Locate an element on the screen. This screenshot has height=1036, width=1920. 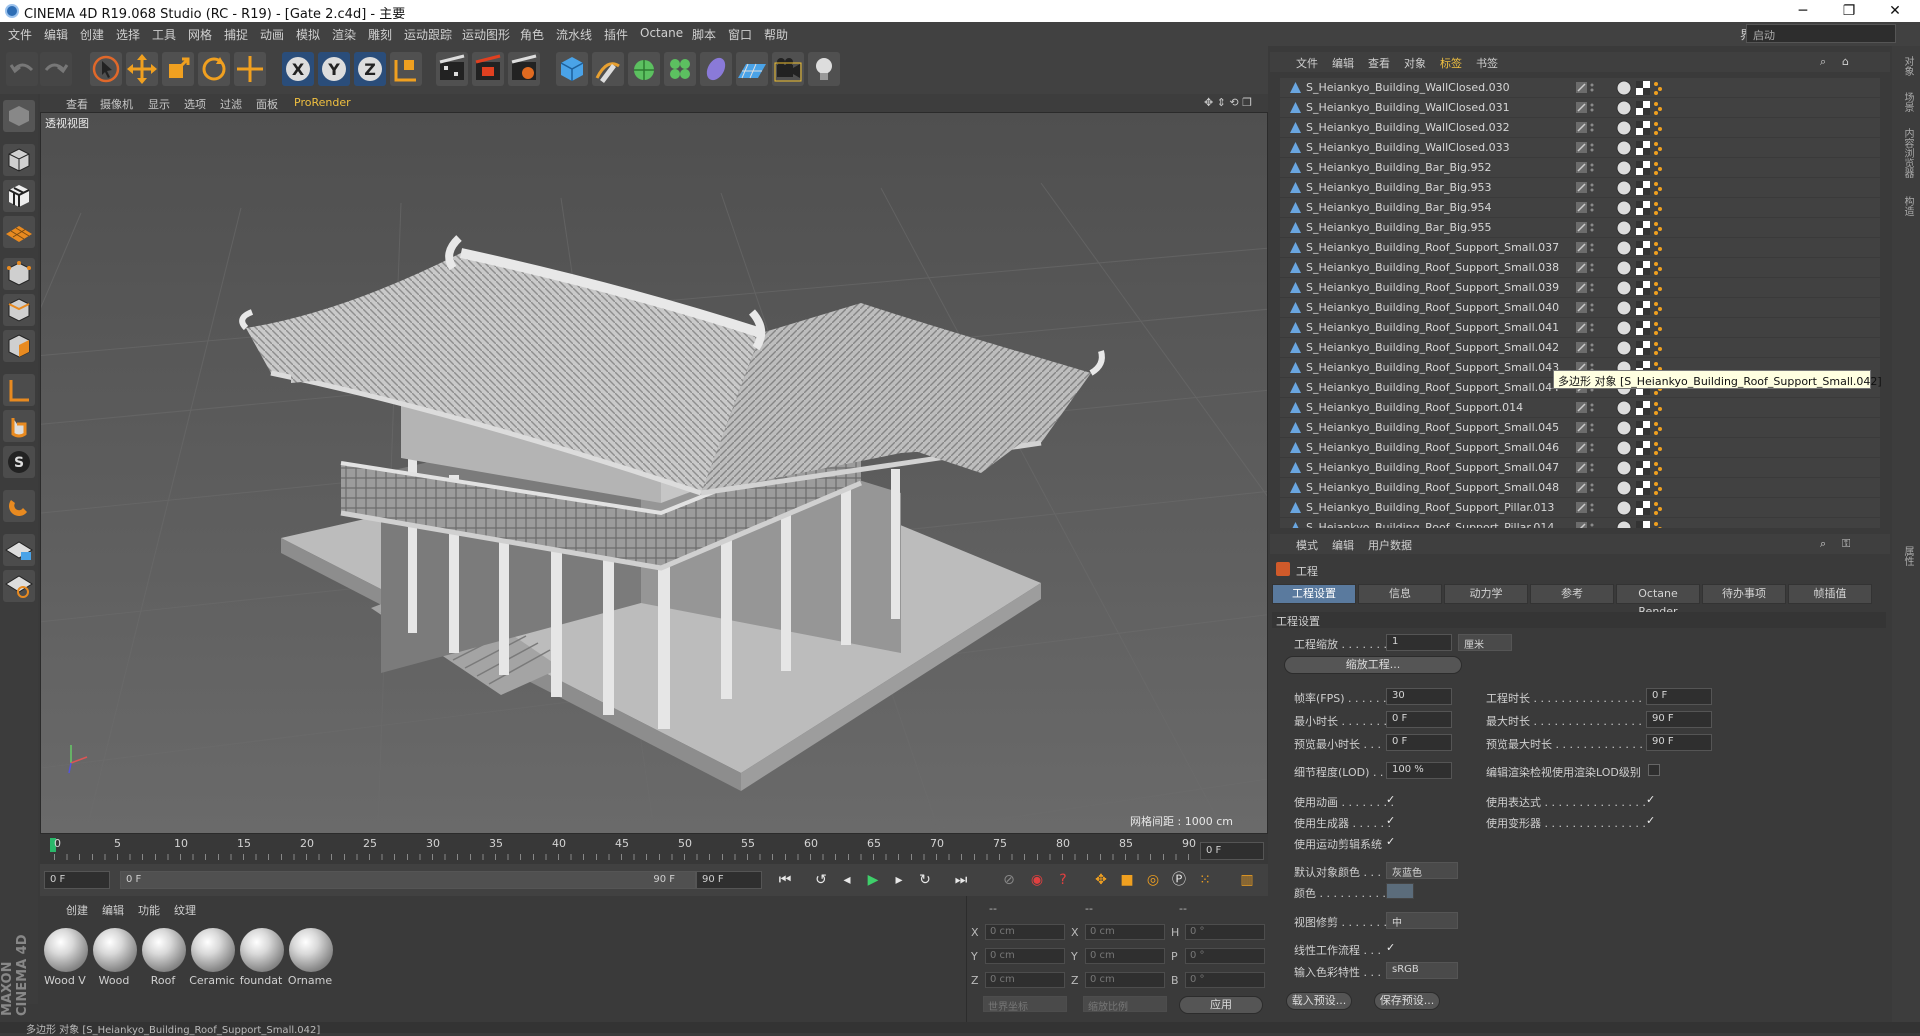
coord-pos-z-field: 0 cm is located at coordinates (1025, 980).